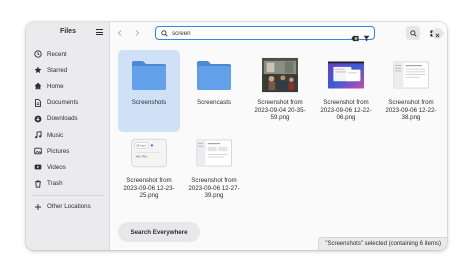  I want to click on music-icon, so click(38, 135).